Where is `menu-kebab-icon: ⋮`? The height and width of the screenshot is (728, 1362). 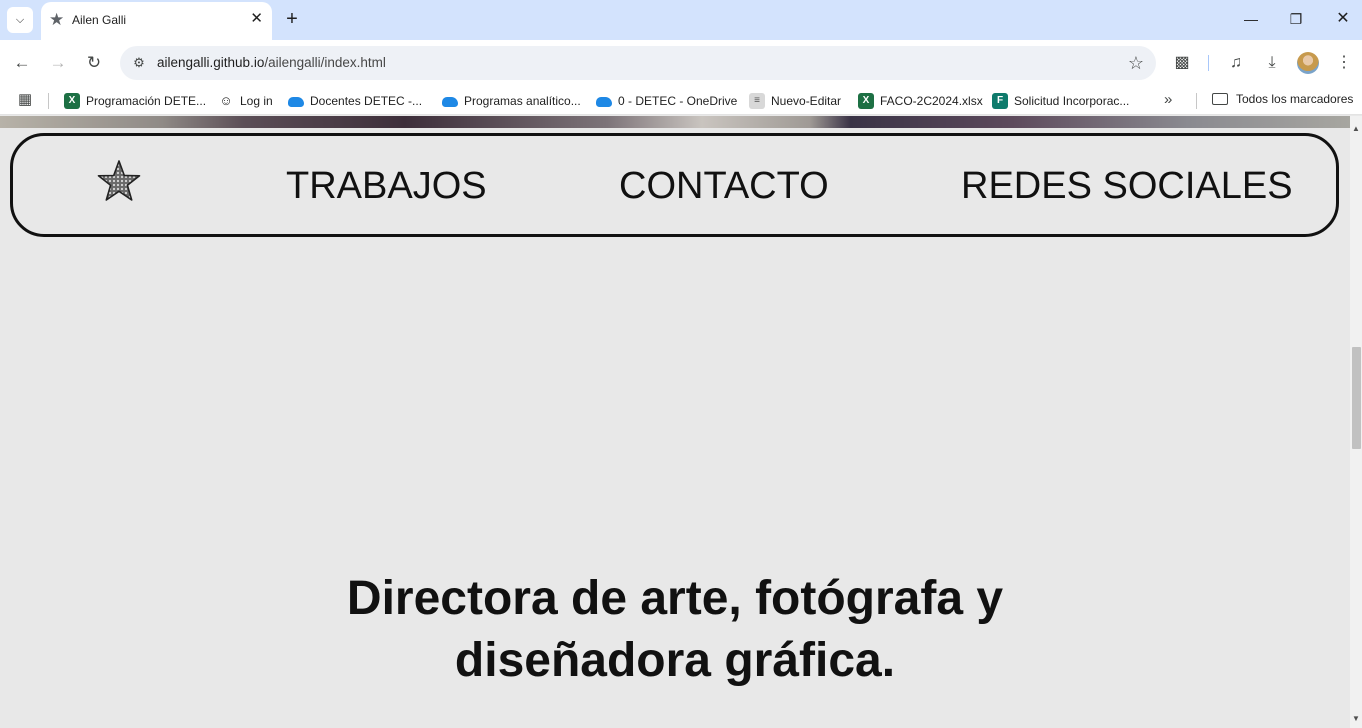 menu-kebab-icon: ⋮ is located at coordinates (1344, 63).